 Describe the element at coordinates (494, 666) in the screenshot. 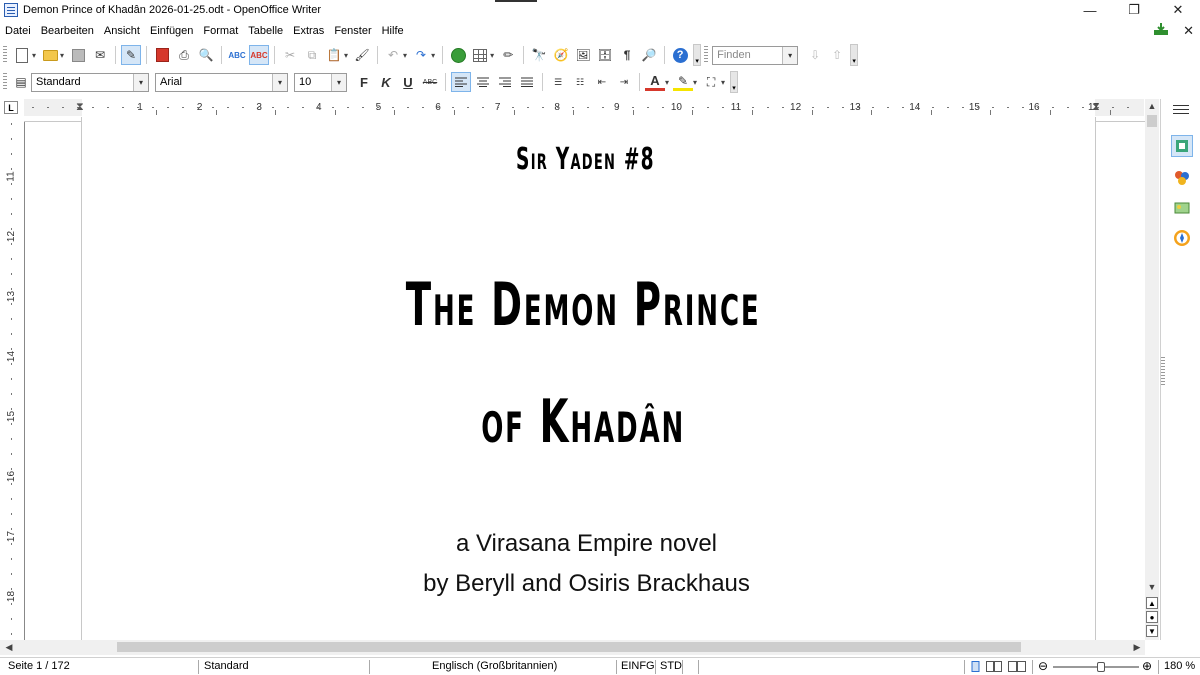

I see `language-indicator: Englisch (Großbritannien)` at that location.